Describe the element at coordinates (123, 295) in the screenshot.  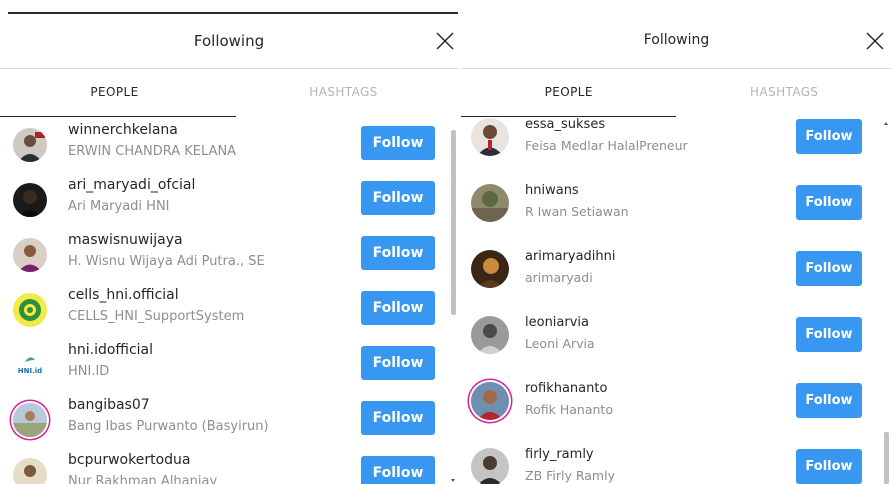
I see `username: cells_hni.official` at that location.